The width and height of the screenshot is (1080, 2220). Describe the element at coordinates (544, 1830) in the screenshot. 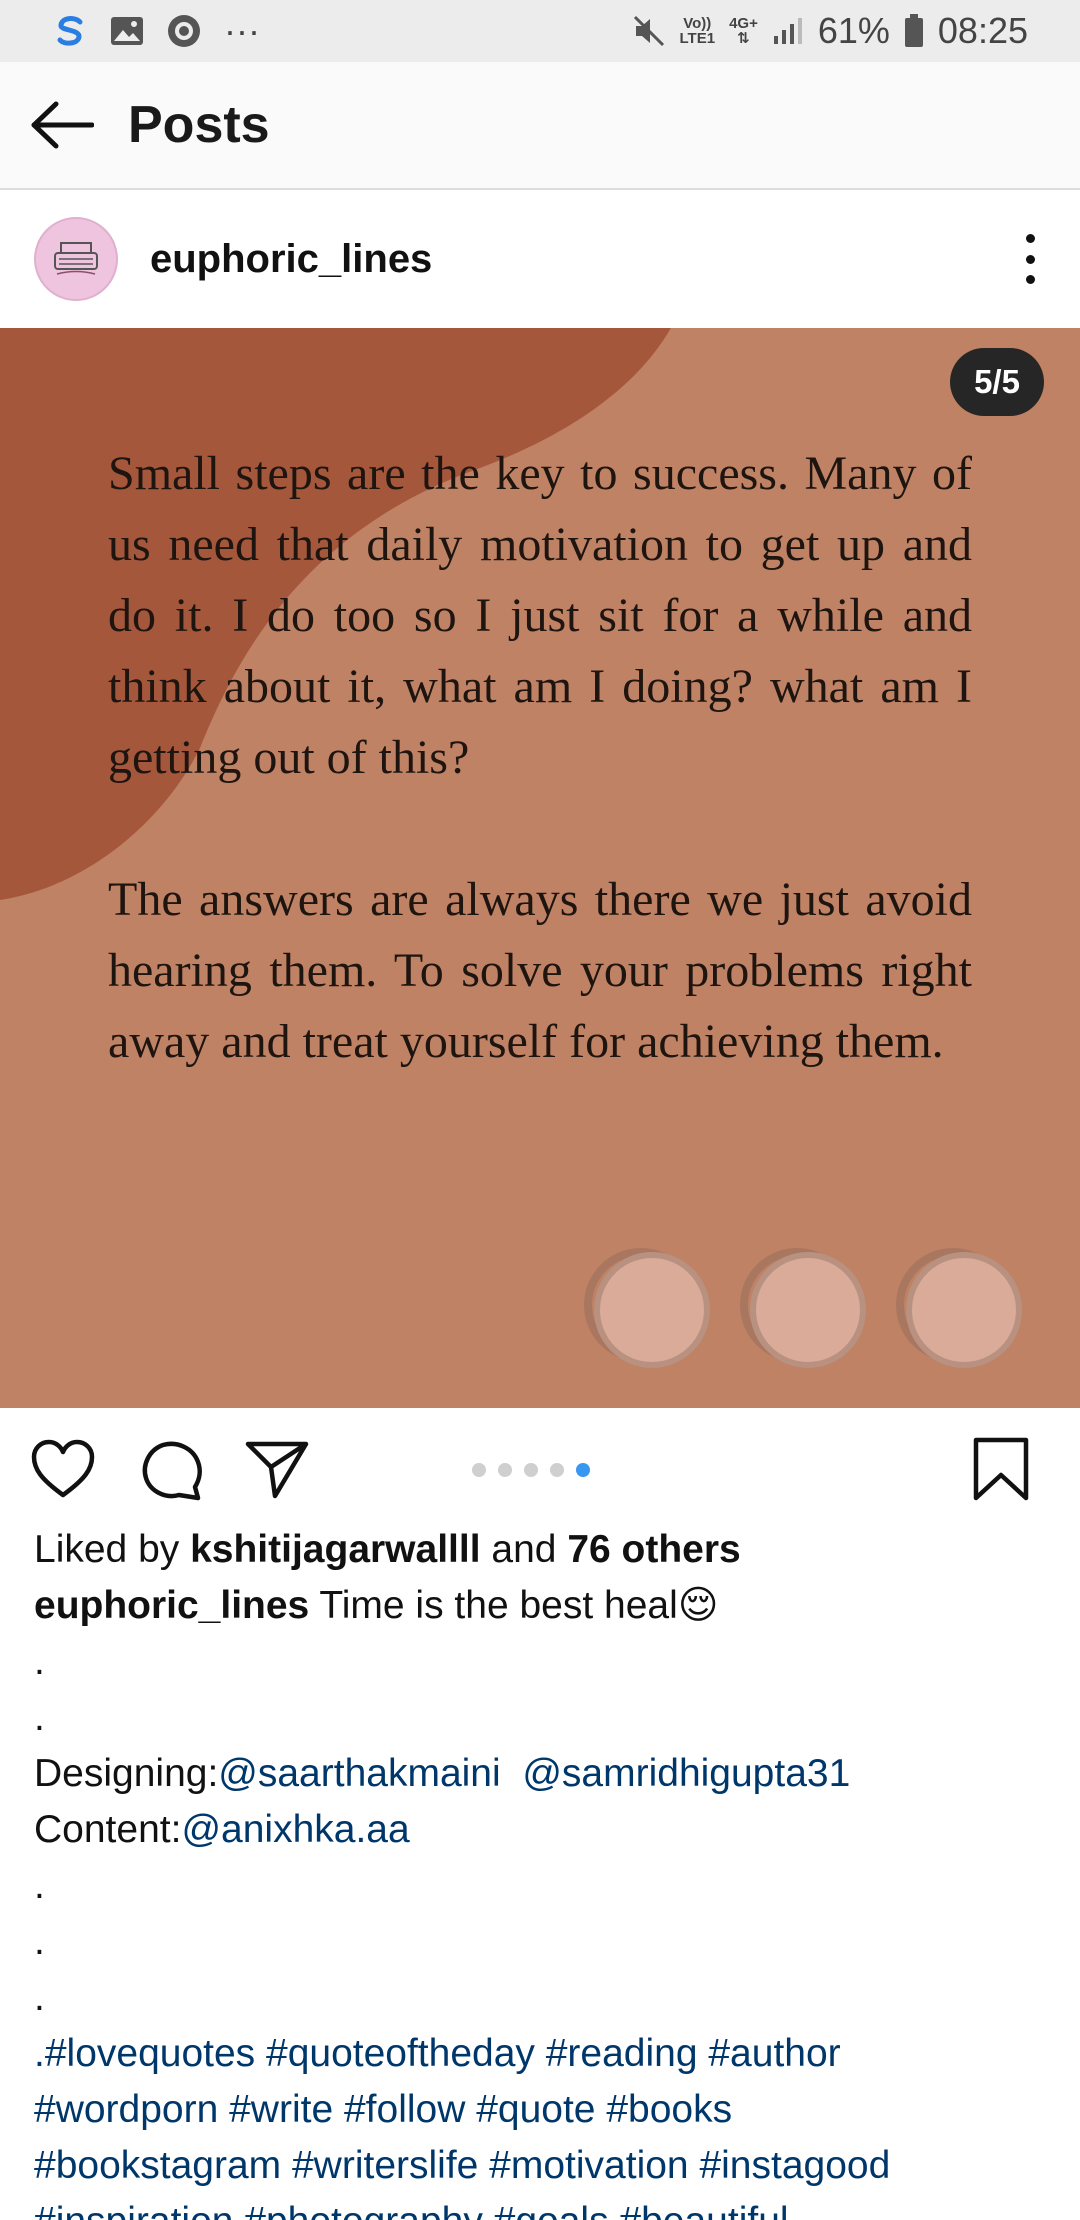

I see `content-credit: Content:@anixhka.aa` at that location.